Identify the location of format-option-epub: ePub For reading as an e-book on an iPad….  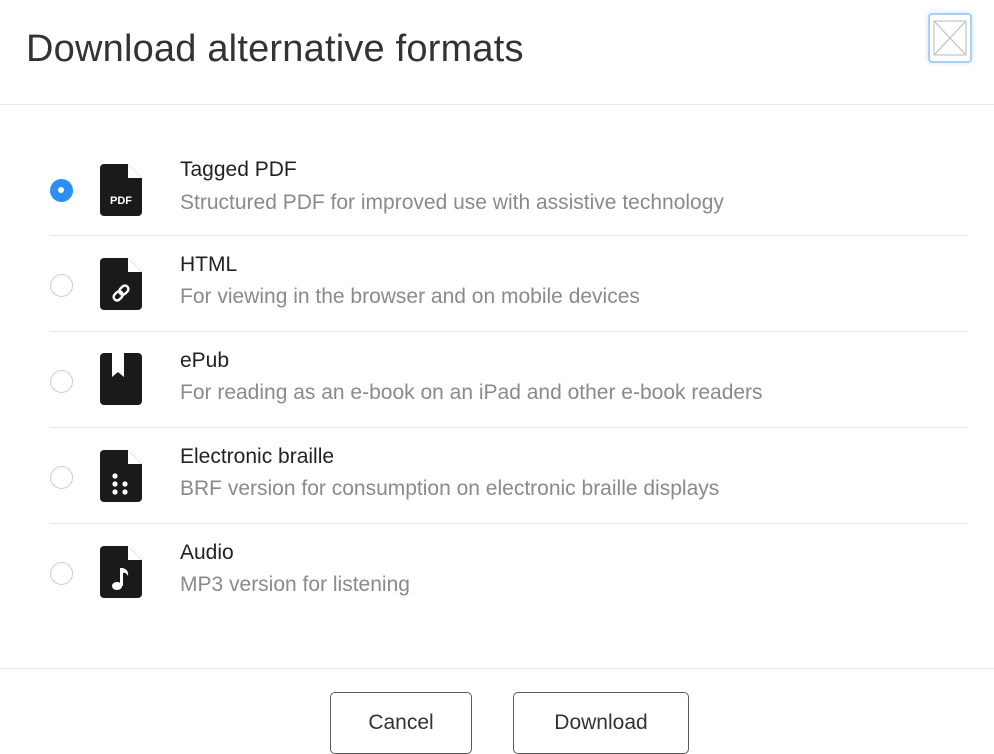
(509, 380).